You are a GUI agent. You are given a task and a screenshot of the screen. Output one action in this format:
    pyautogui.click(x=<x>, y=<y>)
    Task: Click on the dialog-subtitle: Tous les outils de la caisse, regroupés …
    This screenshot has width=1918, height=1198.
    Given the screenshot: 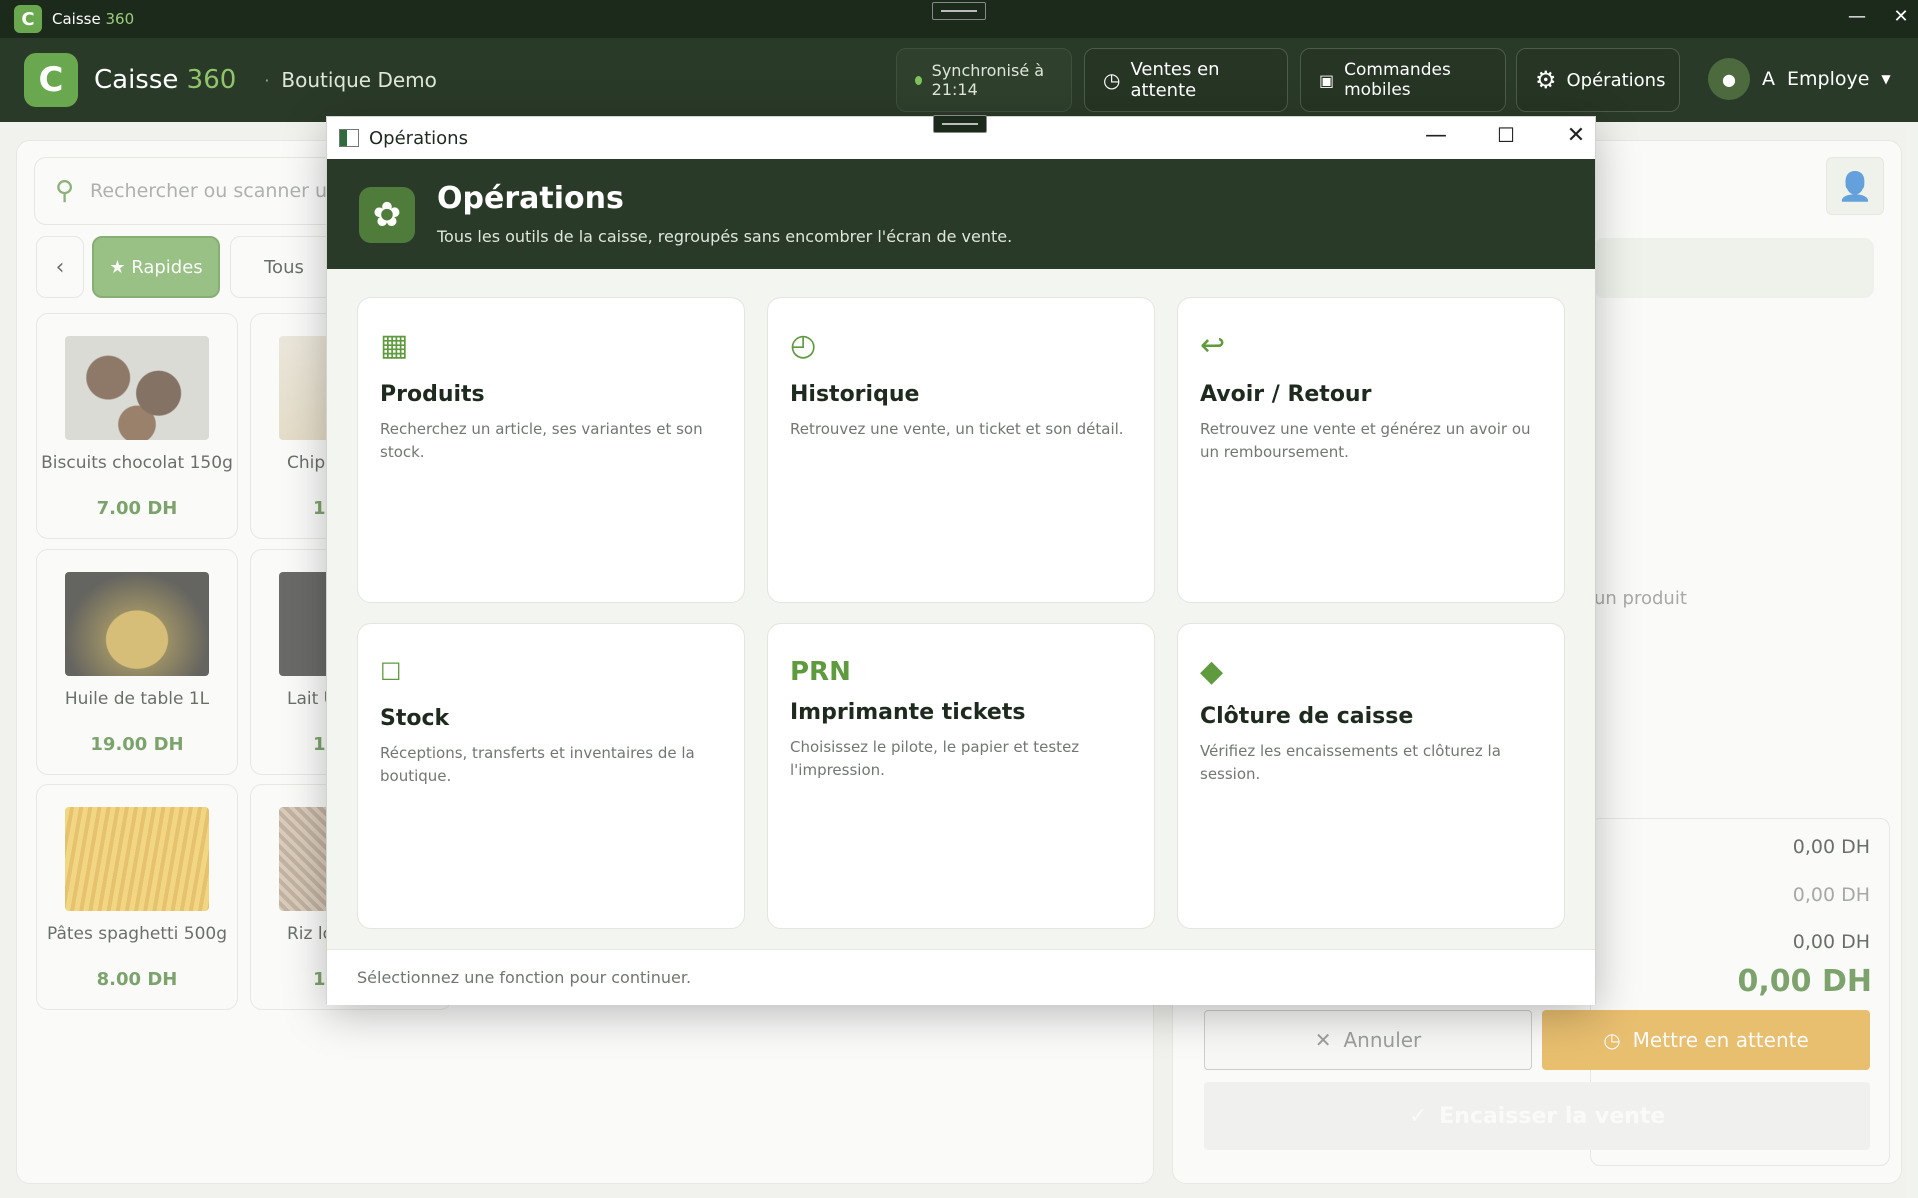 What is the action you would take?
    pyautogui.click(x=725, y=236)
    